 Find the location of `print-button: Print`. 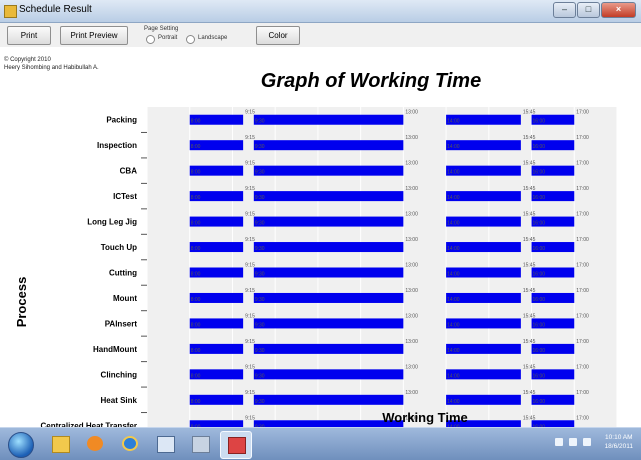

print-button: Print is located at coordinates (29, 35).